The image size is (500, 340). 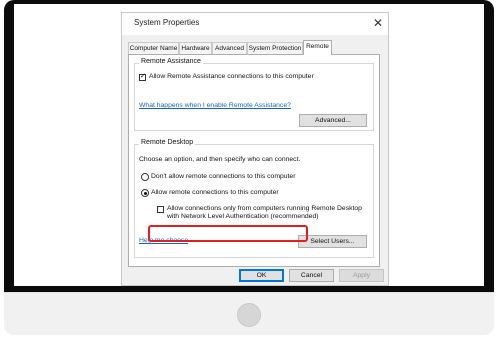 I want to click on allow-remote-assistance-checkbox: ✓, so click(x=142, y=77).